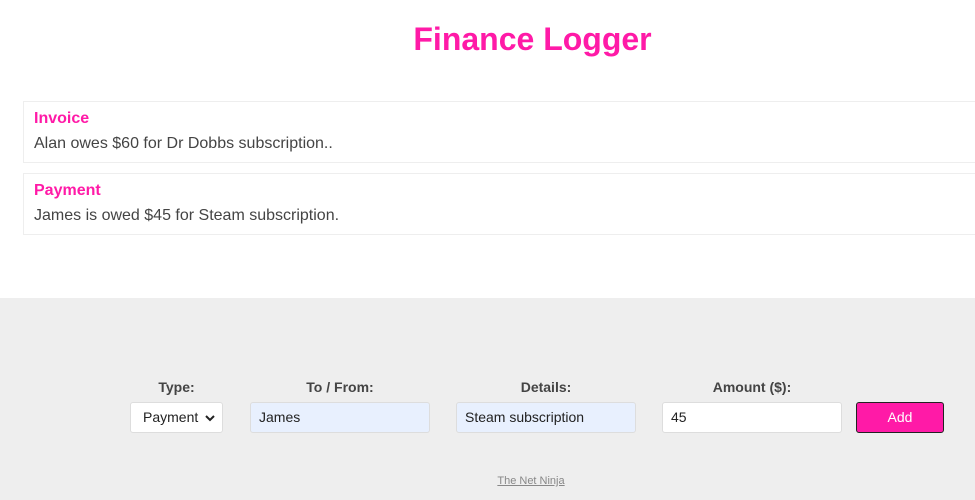  Describe the element at coordinates (176, 387) in the screenshot. I see `type-label: Type:` at that location.